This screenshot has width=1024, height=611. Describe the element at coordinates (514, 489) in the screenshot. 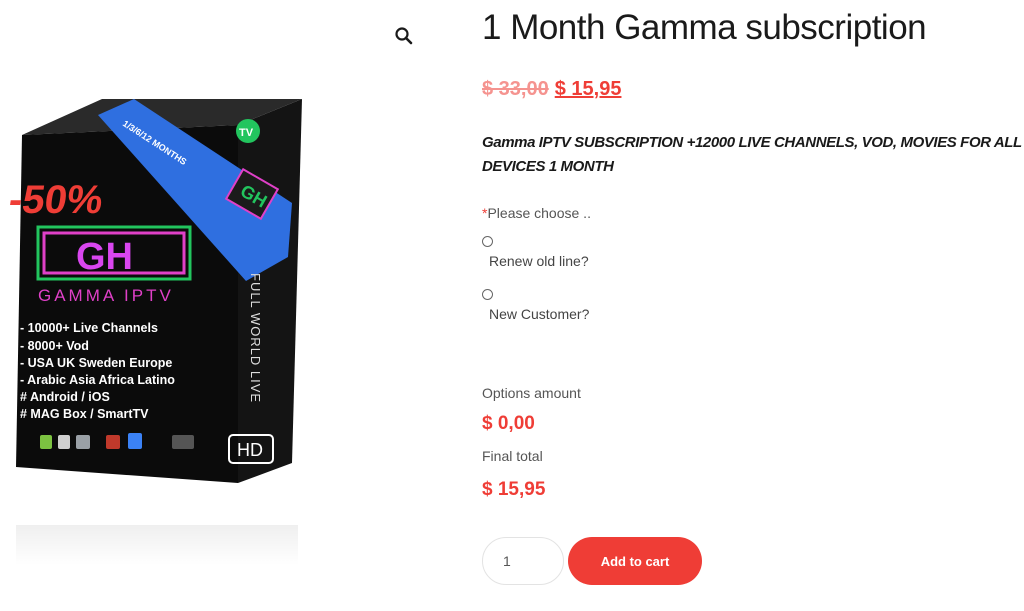

I see `final-total-value: $ 15,95` at that location.